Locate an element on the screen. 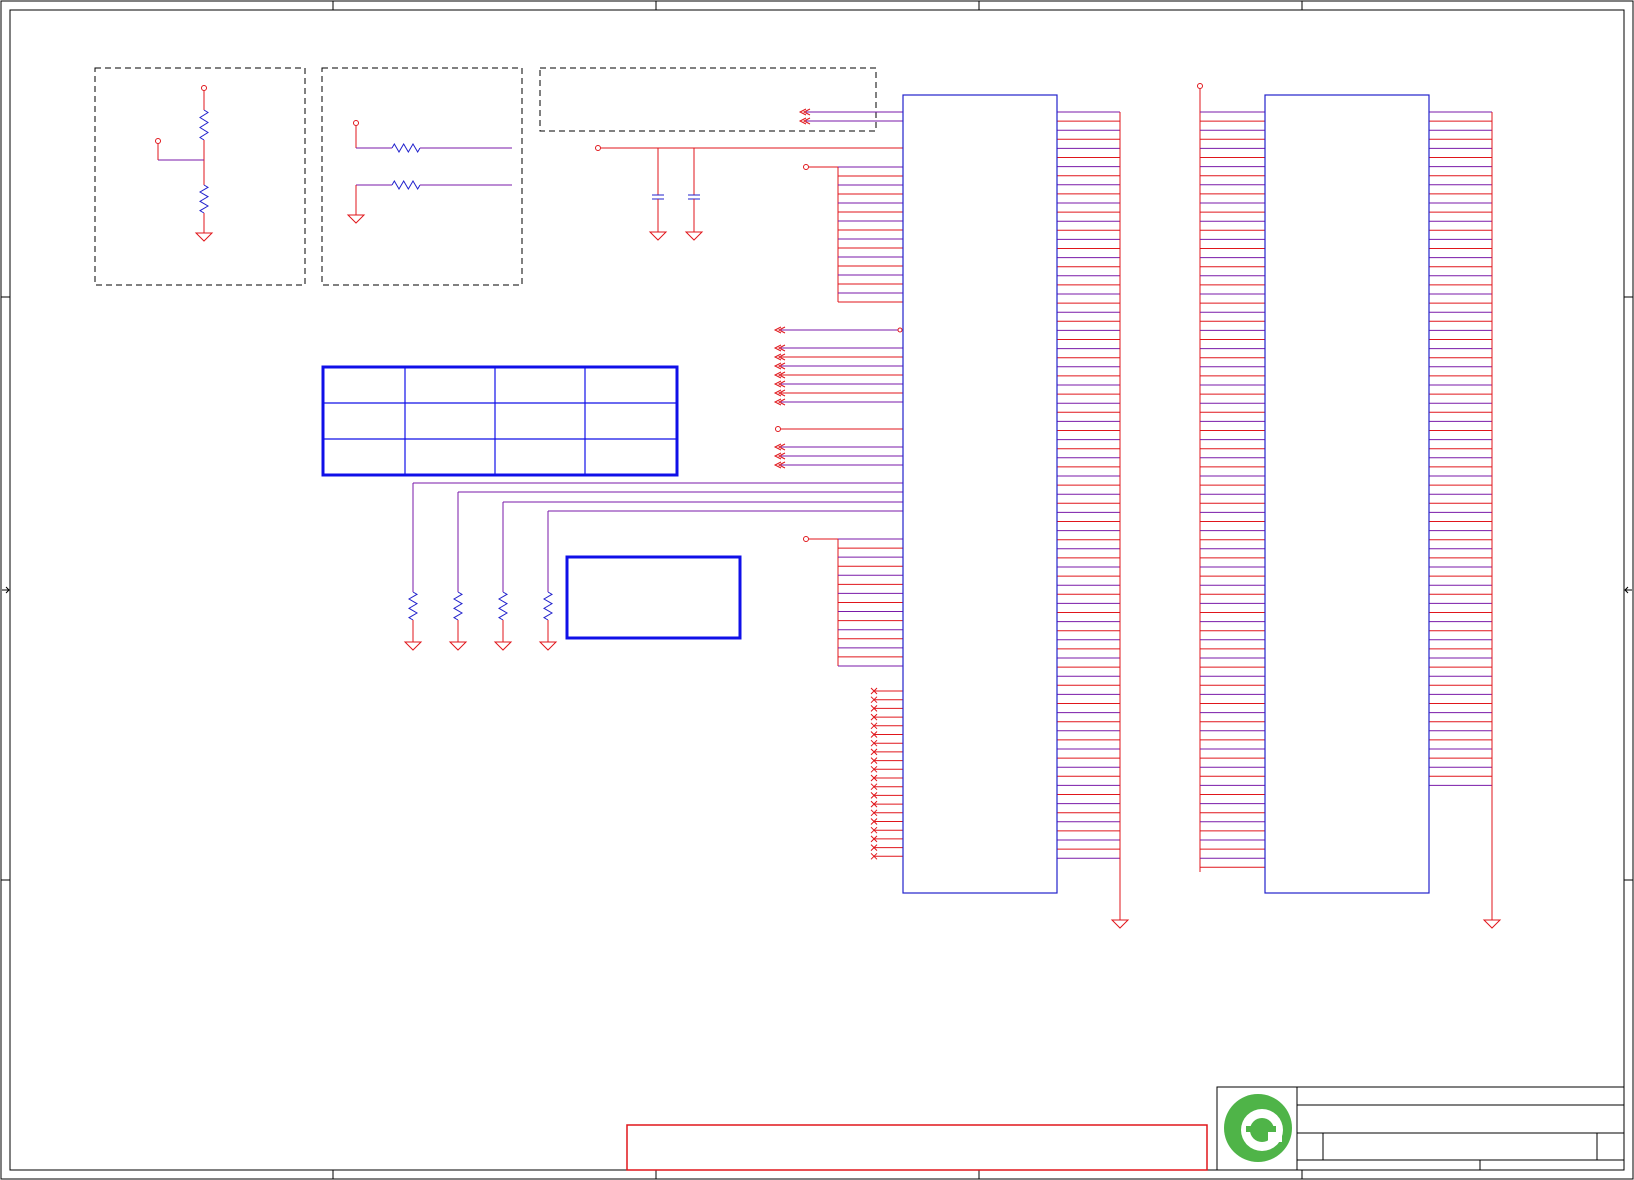 This screenshot has height=1180, width=1634. note-box is located at coordinates (653, 597).